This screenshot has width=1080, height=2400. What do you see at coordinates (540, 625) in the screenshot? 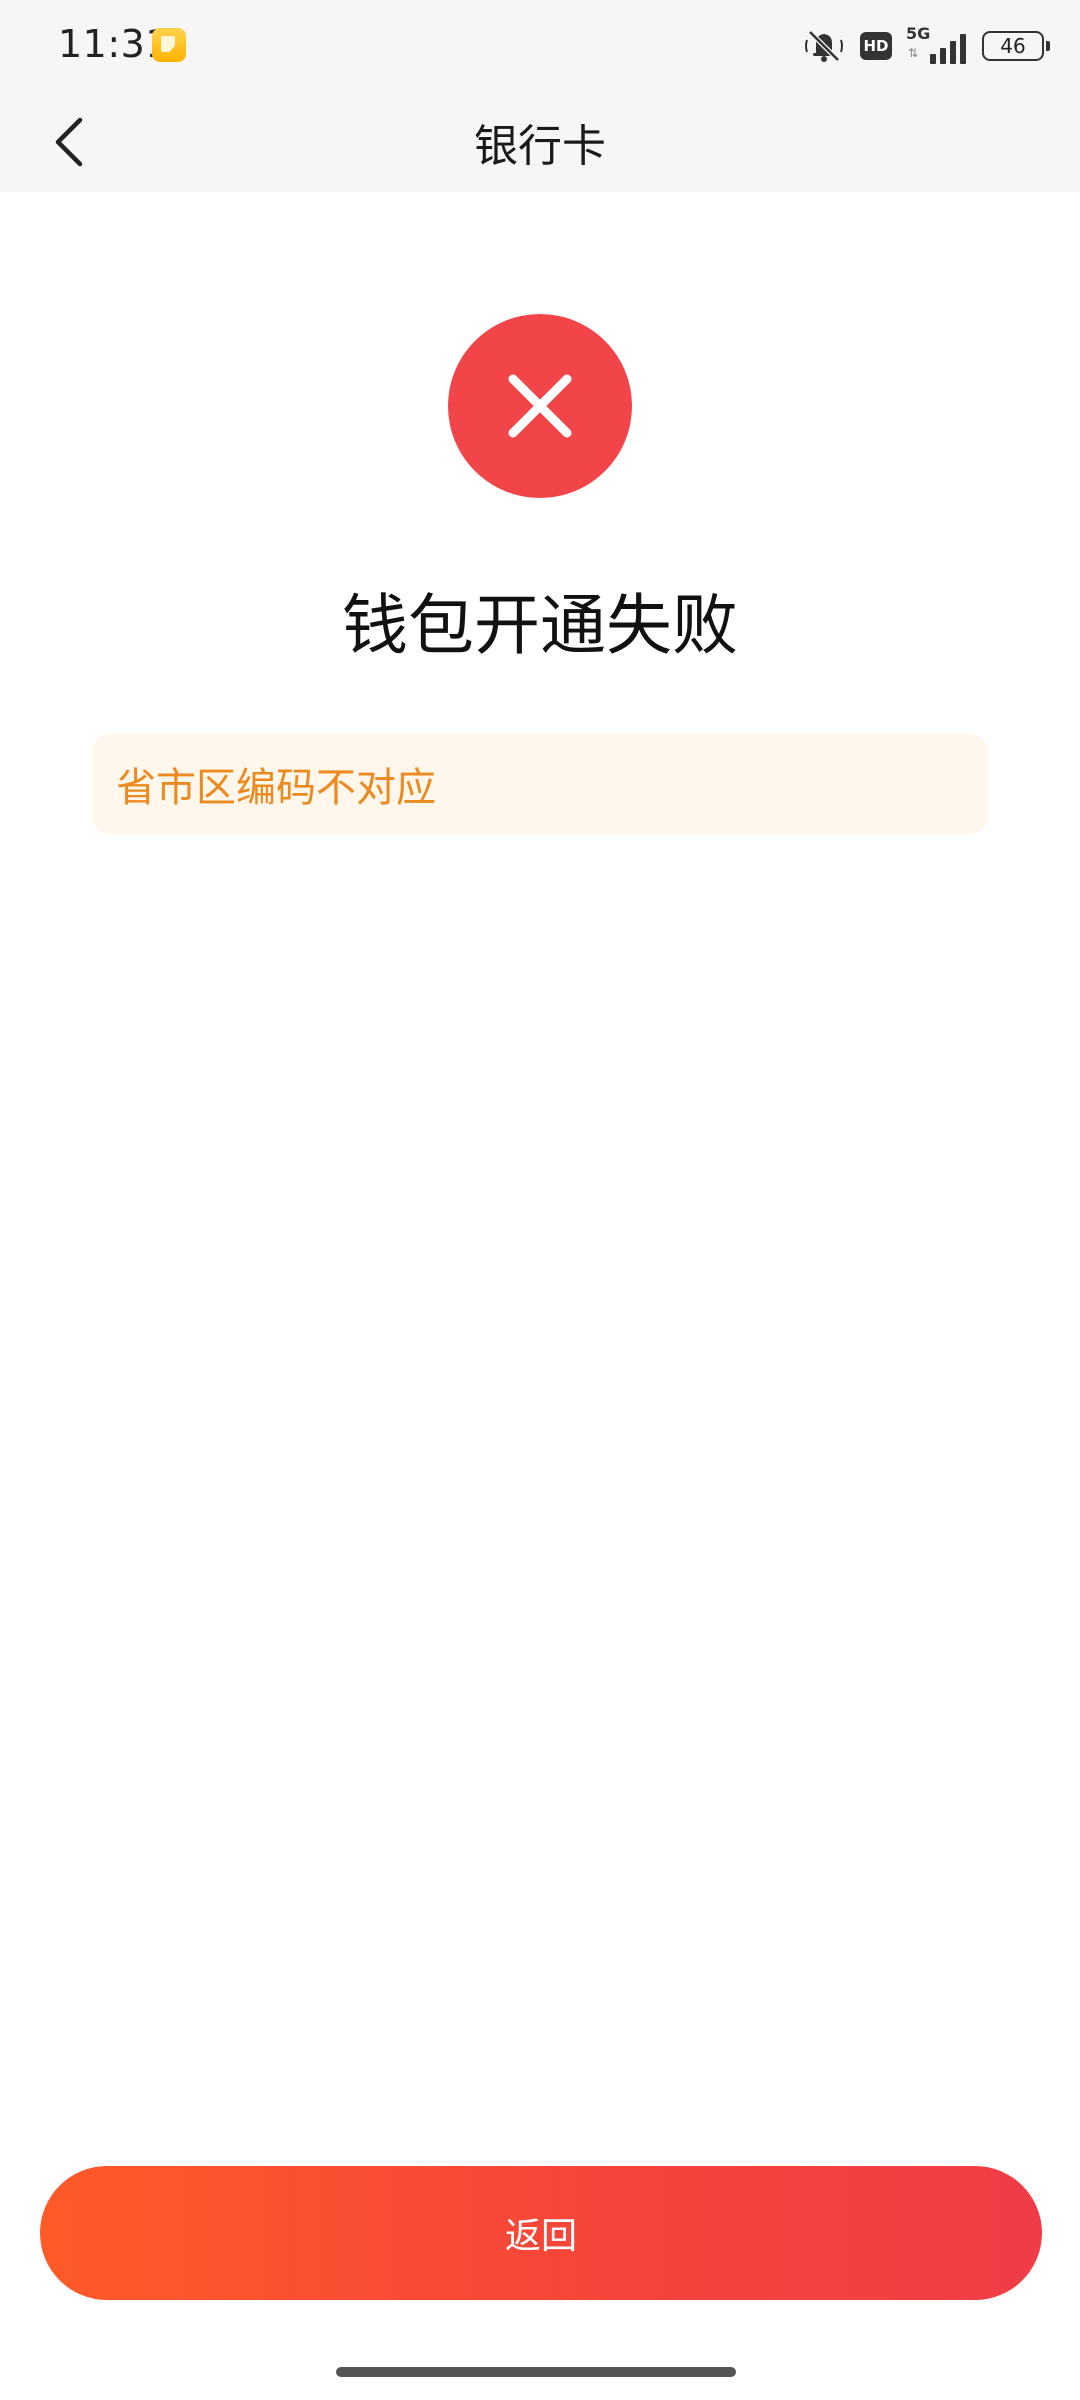
I see `result-title: 钱包开通失败` at bounding box center [540, 625].